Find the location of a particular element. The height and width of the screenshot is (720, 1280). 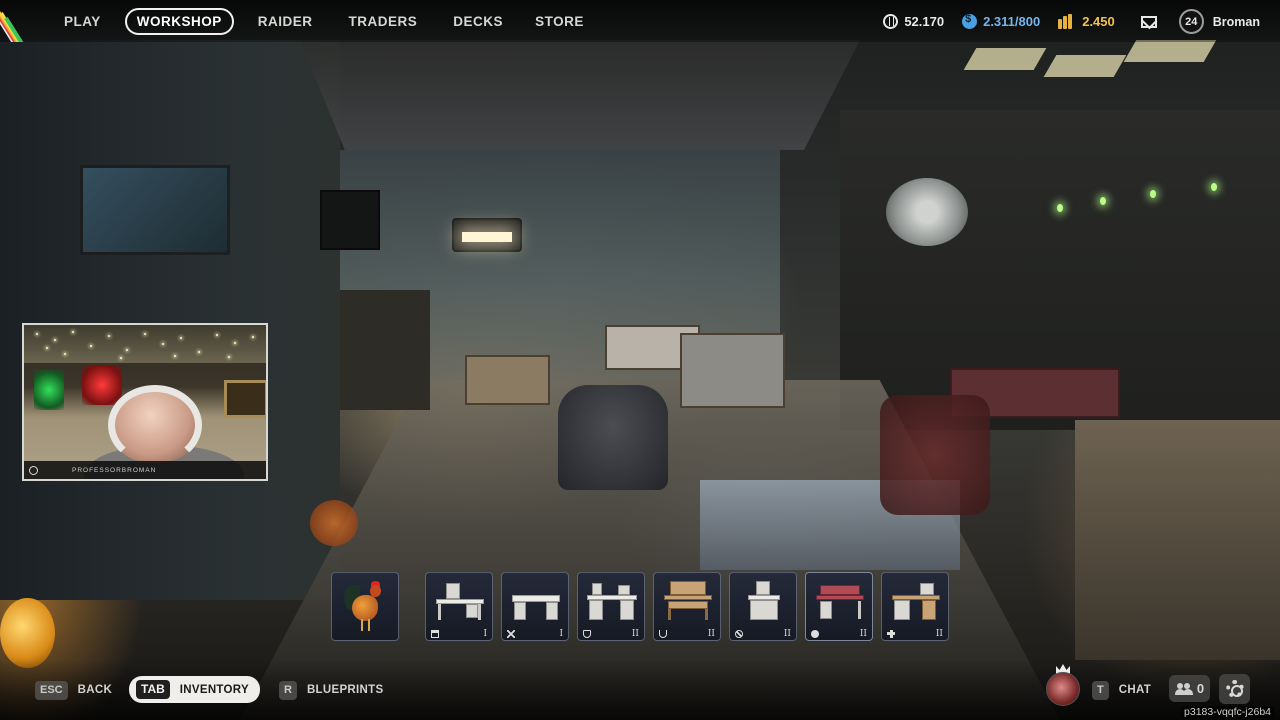

swords-icon is located at coordinates (511, 633).